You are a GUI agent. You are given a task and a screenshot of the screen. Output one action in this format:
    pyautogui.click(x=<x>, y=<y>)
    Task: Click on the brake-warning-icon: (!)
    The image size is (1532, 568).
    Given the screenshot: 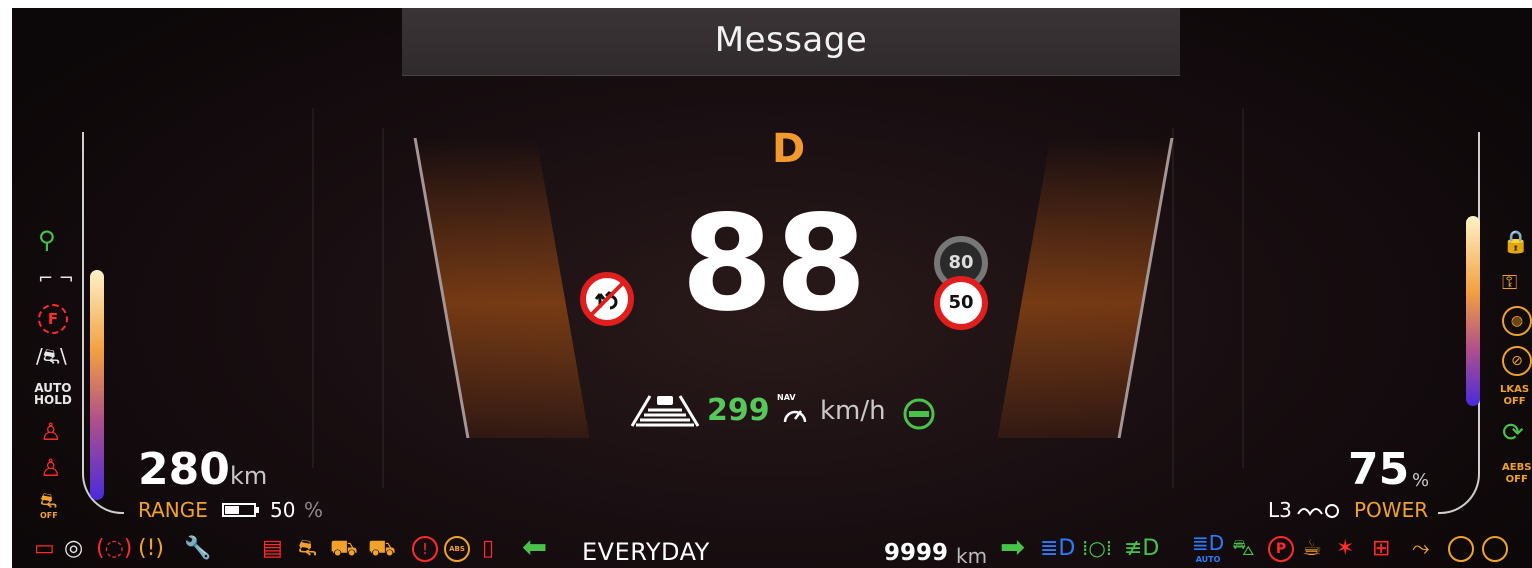 What is the action you would take?
    pyautogui.click(x=151, y=548)
    